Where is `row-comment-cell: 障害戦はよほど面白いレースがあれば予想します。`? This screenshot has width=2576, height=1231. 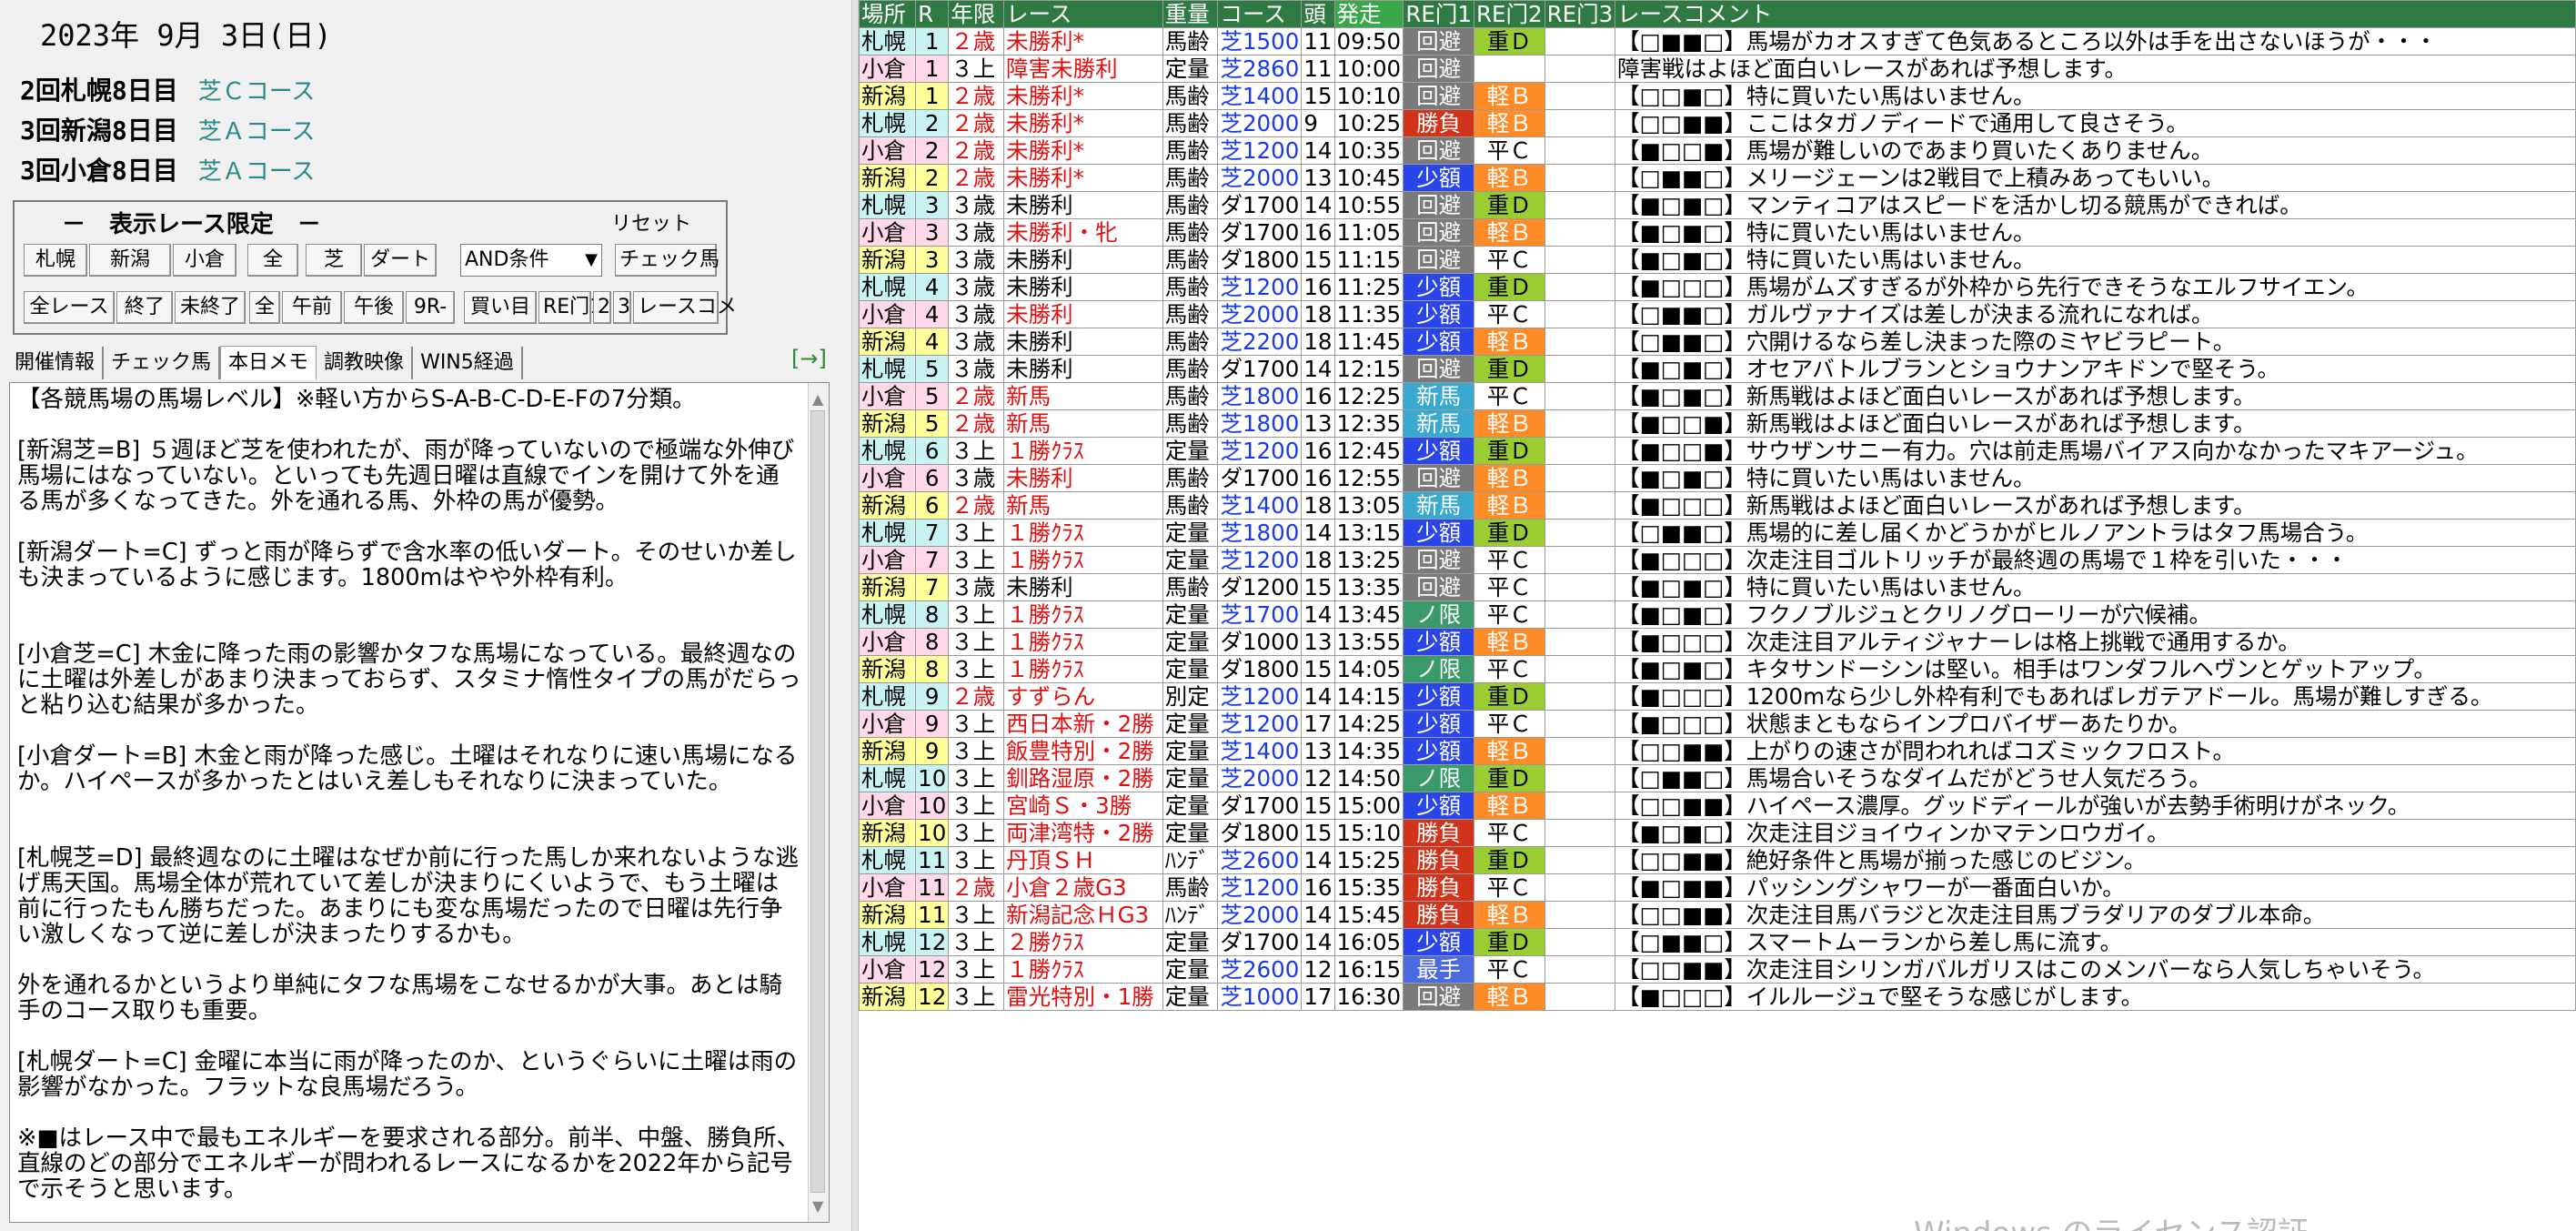 row-comment-cell: 障害戦はよほど面白いレースがあれば予想します。 is located at coordinates (2095, 69).